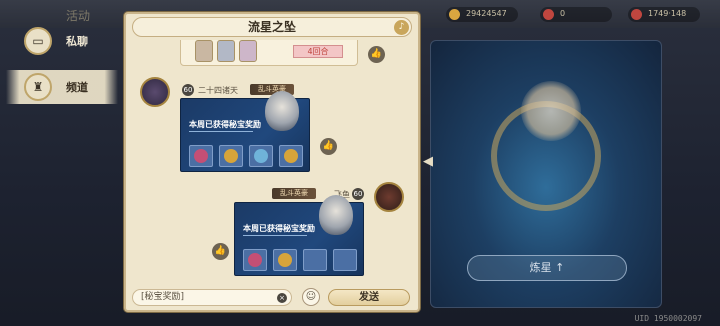 The height and width of the screenshot is (326, 720). What do you see at coordinates (62, 87) in the screenshot?
I see `sidebar-item-channel: ♜ 频道` at bounding box center [62, 87].